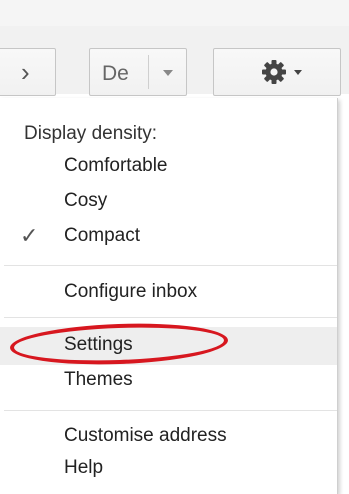  Describe the element at coordinates (138, 72) in the screenshot. I see `density-dropdown-button: De` at that location.